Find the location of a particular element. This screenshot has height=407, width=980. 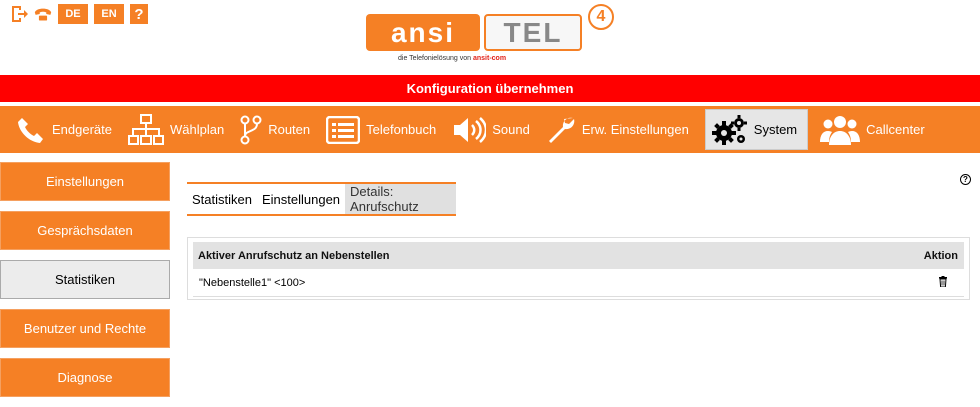

trash-icon is located at coordinates (943, 282).